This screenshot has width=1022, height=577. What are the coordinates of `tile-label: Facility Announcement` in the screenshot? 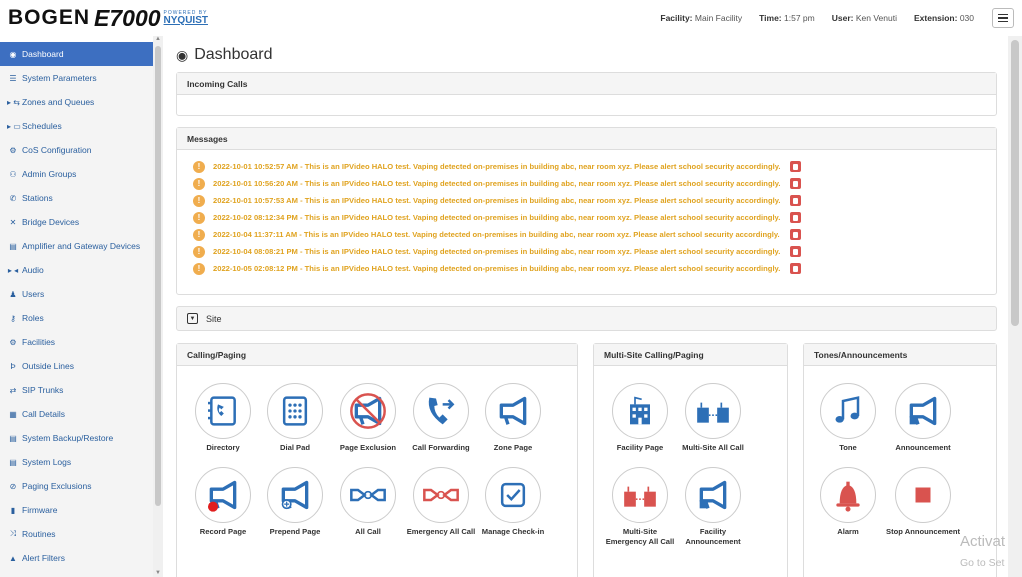 It's located at (713, 537).